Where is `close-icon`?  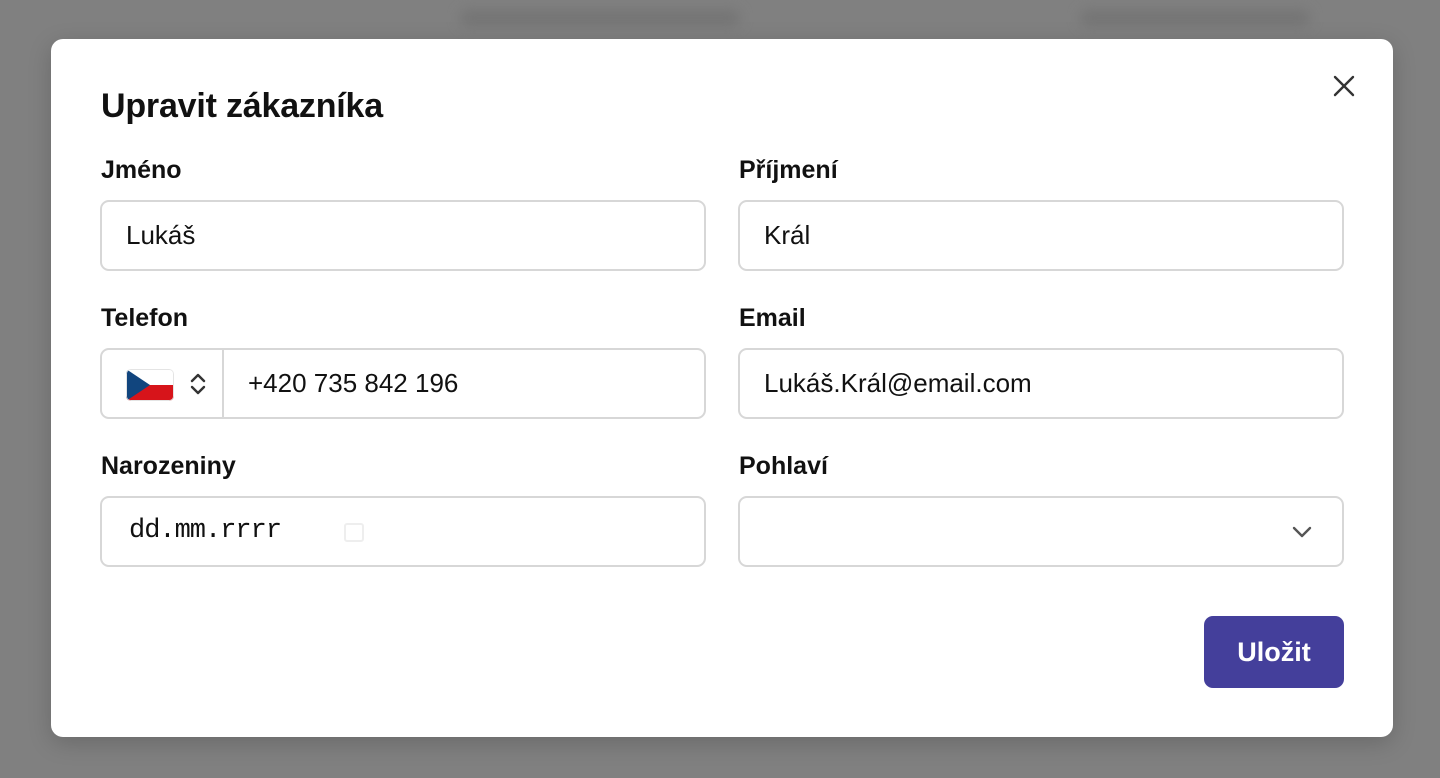 close-icon is located at coordinates (1344, 86).